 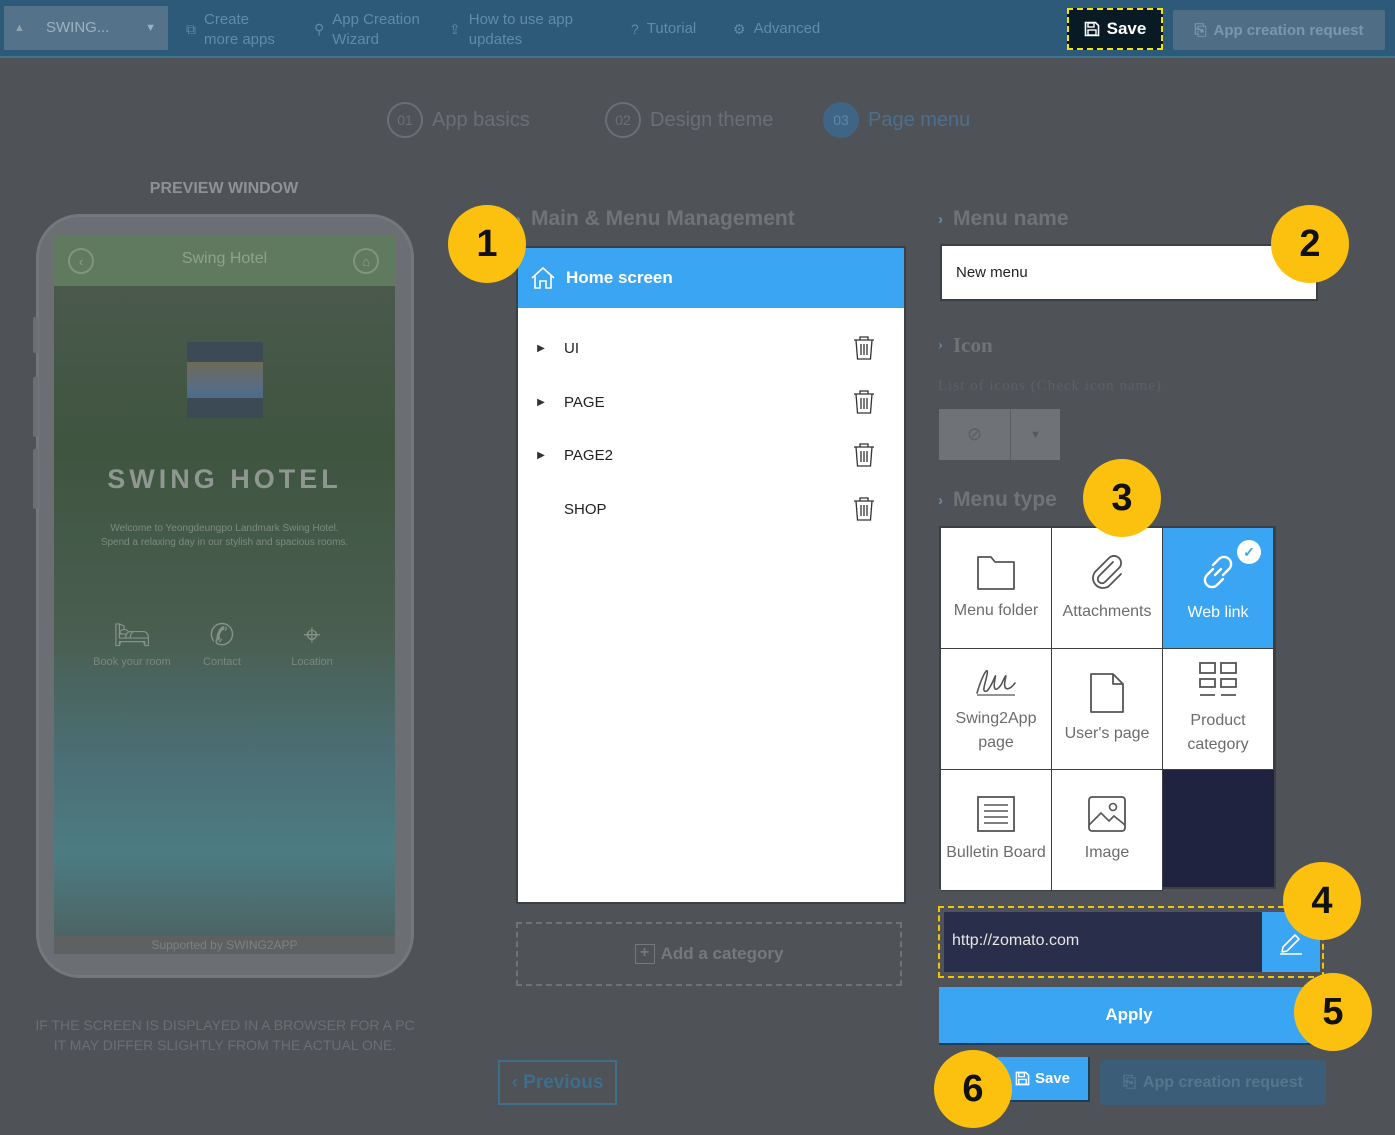 I want to click on paperclip-icon, so click(x=1107, y=572).